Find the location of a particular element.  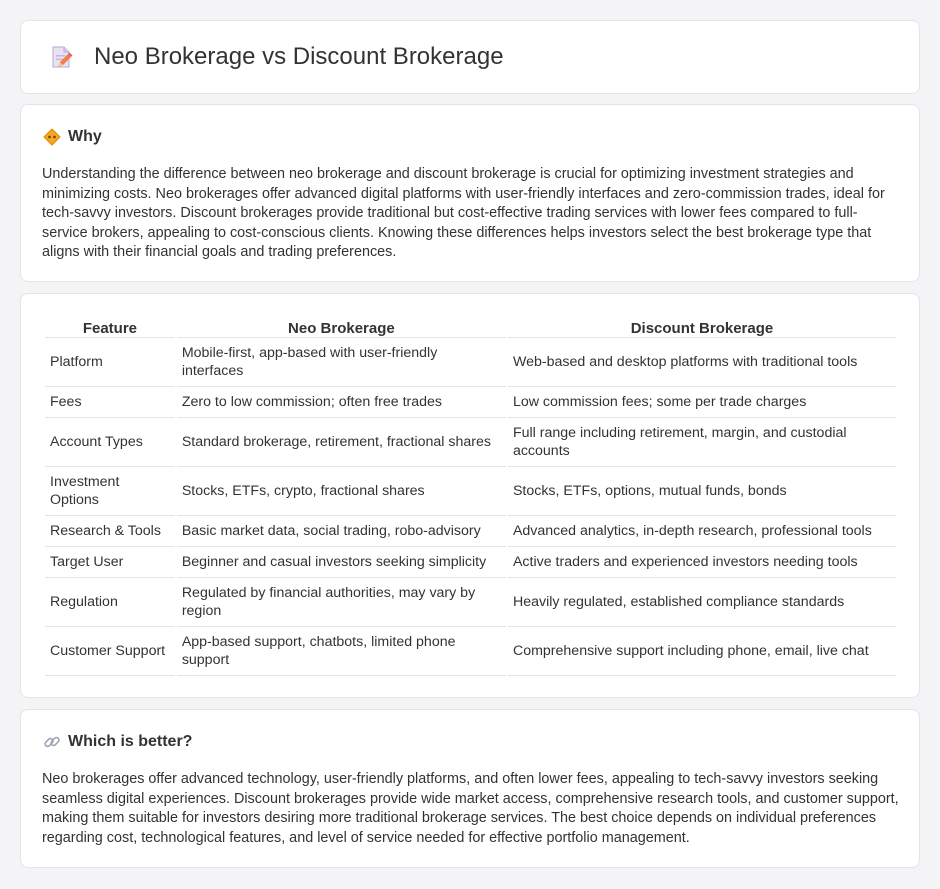

feature-cell: Customer Support is located at coordinates (110, 651).